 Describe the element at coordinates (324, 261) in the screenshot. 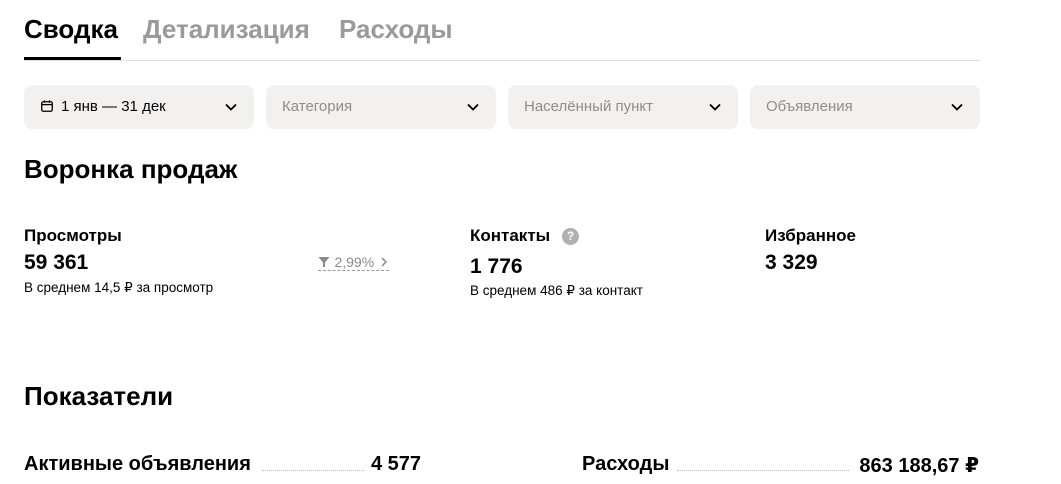

I see `funnel-icon` at that location.